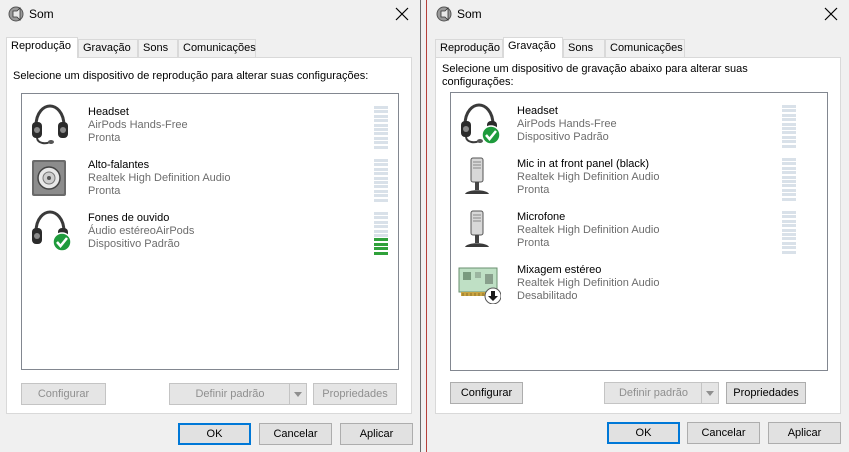 This screenshot has height=452, width=849. Describe the element at coordinates (119, 165) in the screenshot. I see `device-name: Alto-falantes` at that location.